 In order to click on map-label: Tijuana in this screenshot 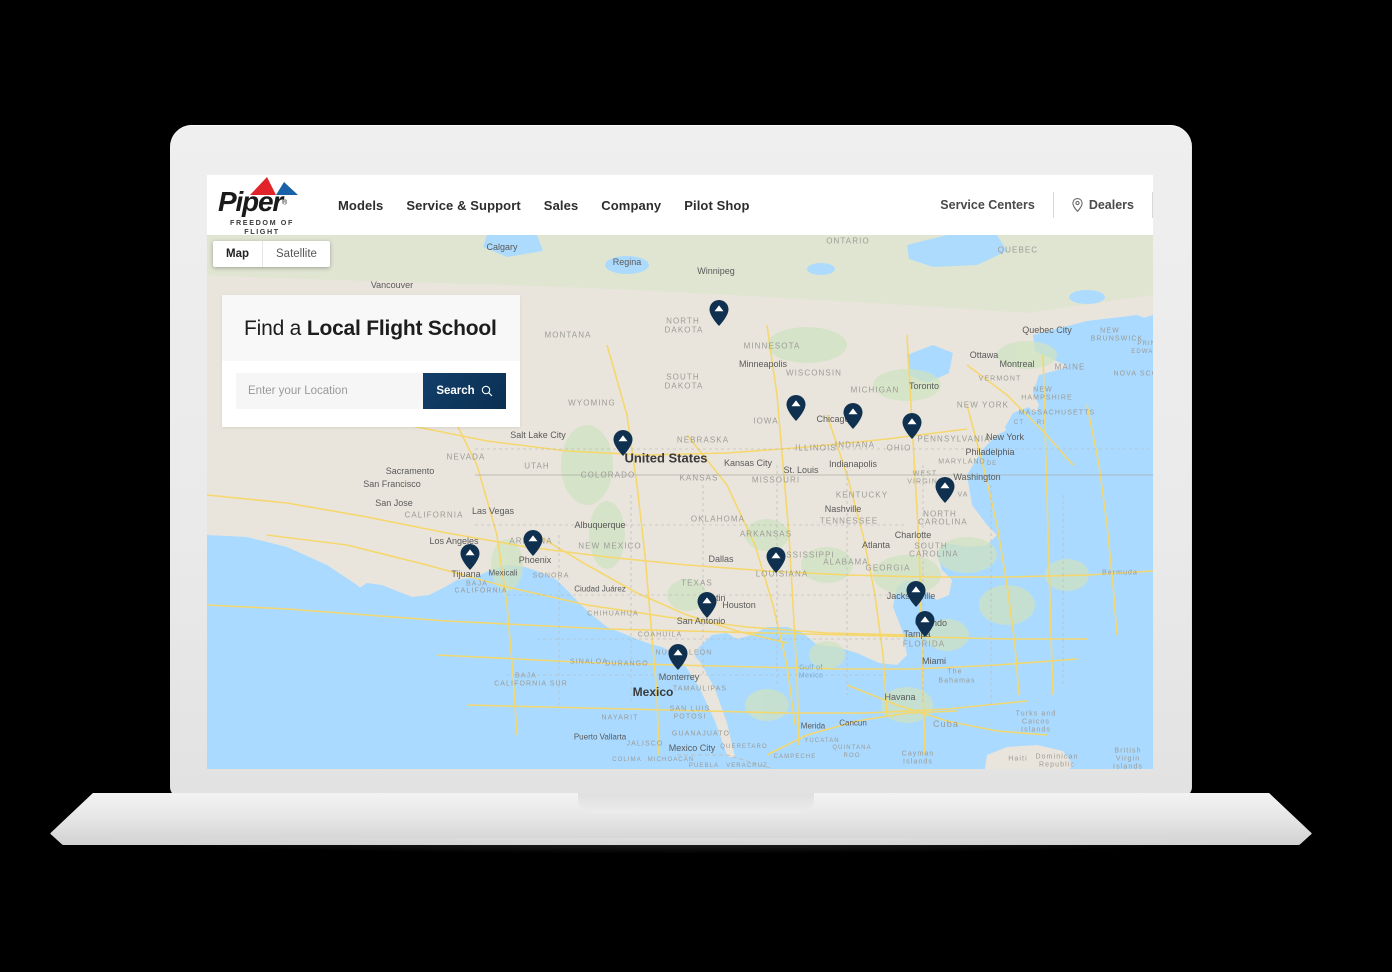, I will do `click(466, 574)`.